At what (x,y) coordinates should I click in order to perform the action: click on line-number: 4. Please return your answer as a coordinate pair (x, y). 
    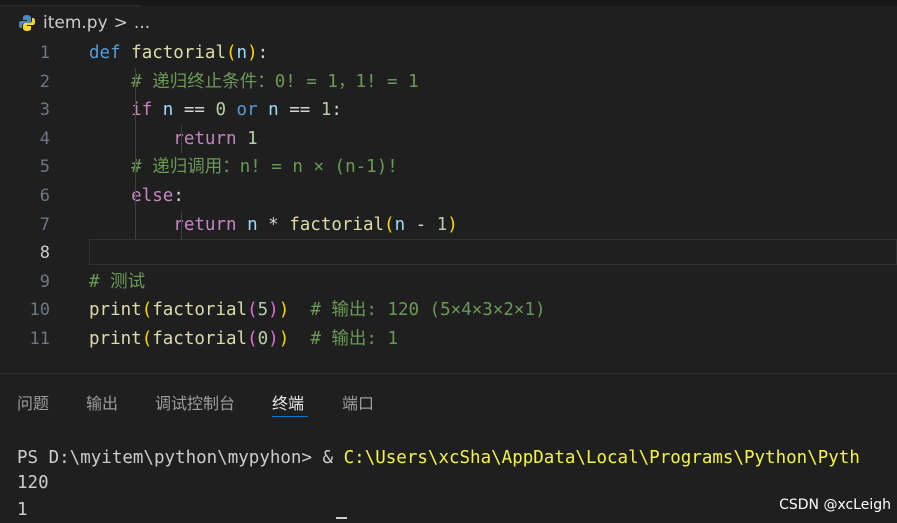
    Looking at the image, I should click on (44, 138).